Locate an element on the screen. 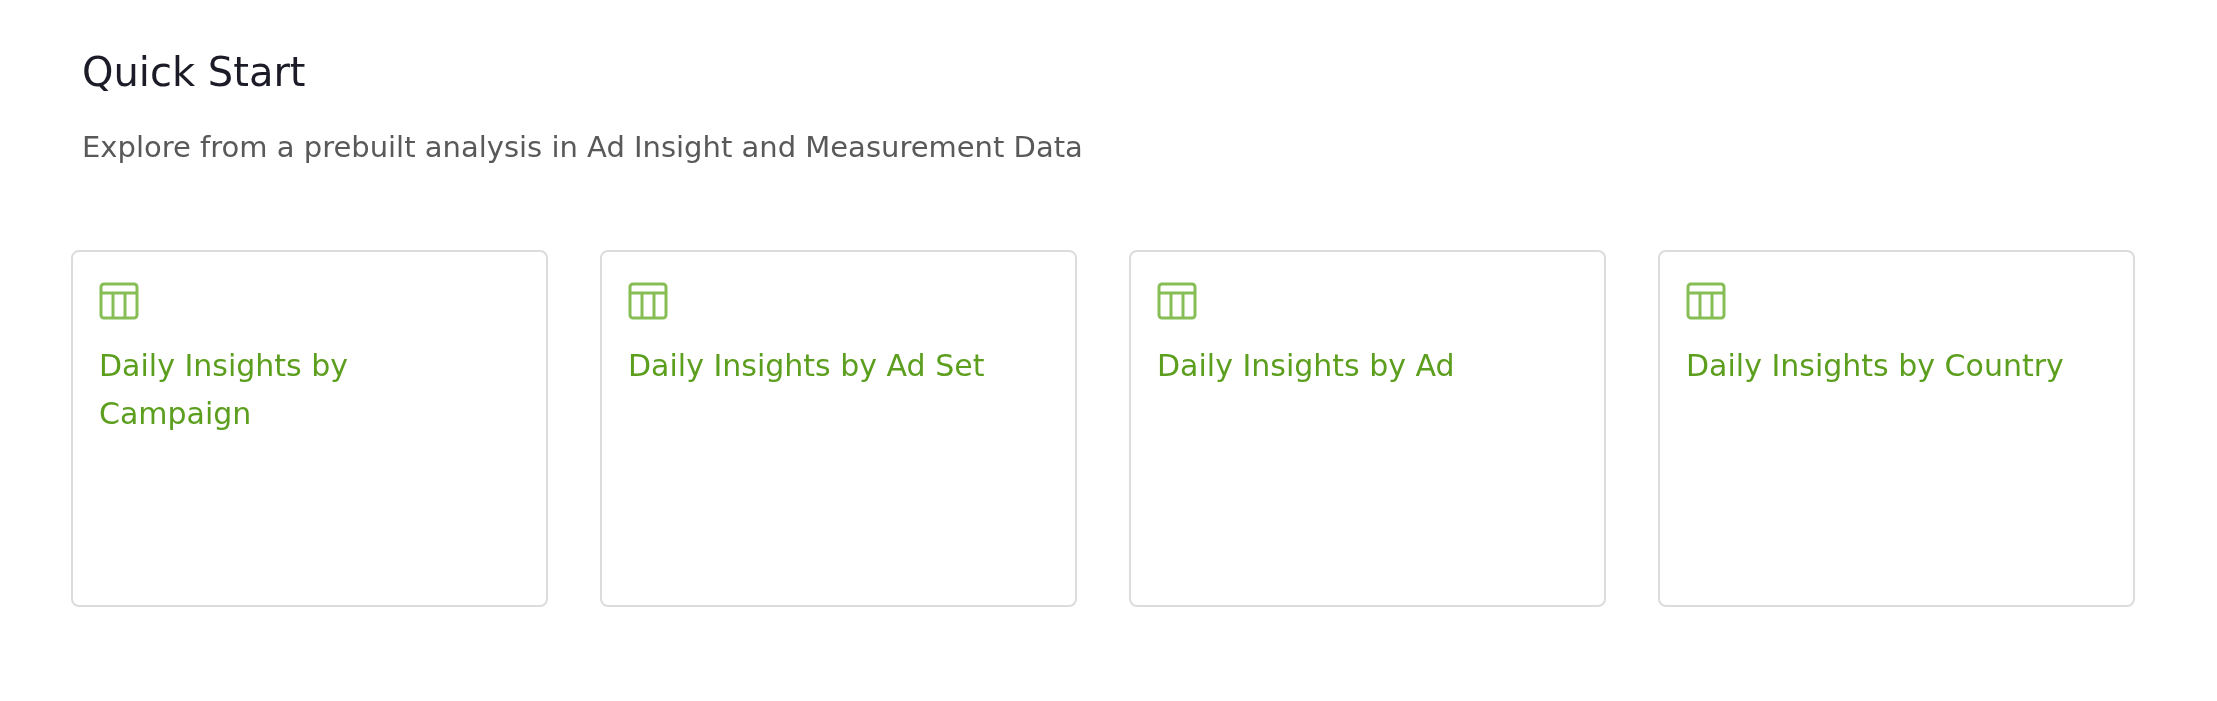 The height and width of the screenshot is (701, 2217). card-title: Daily Insights by Ad Set is located at coordinates (807, 365).